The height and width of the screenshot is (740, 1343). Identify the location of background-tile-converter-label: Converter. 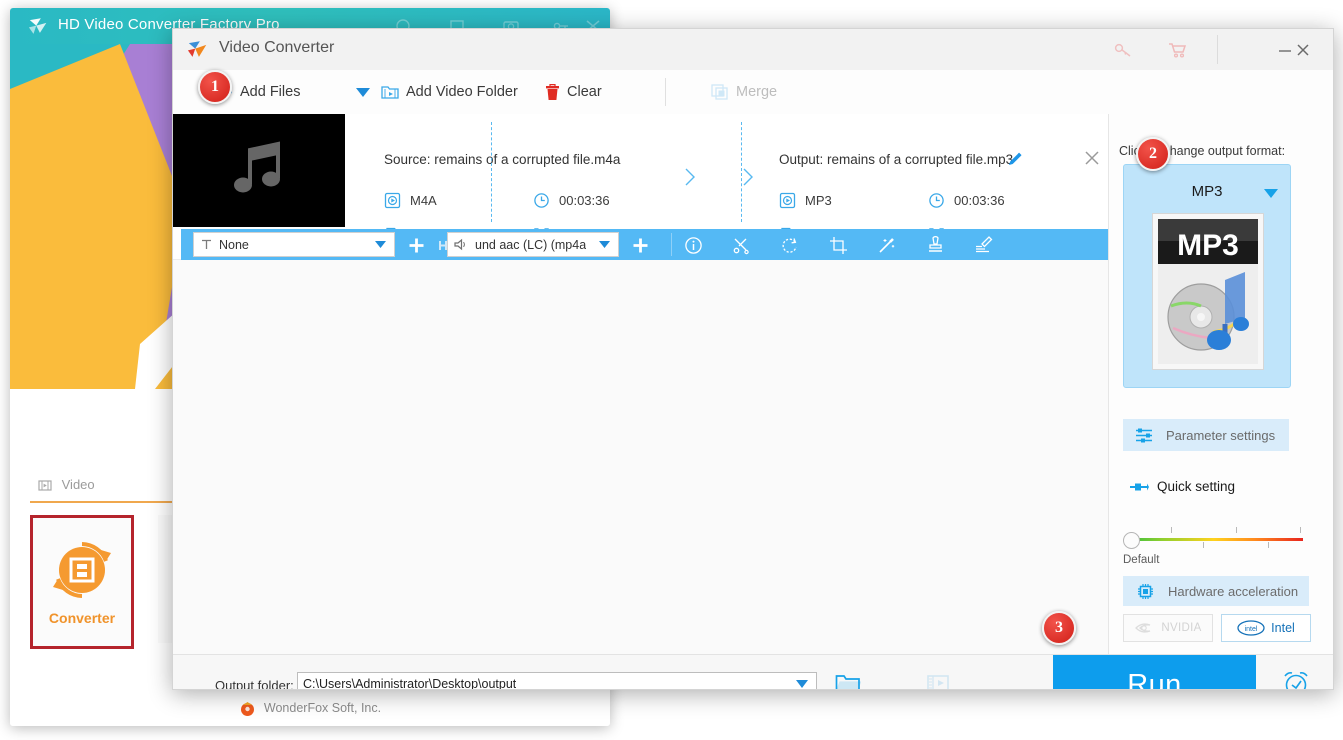
(82, 617).